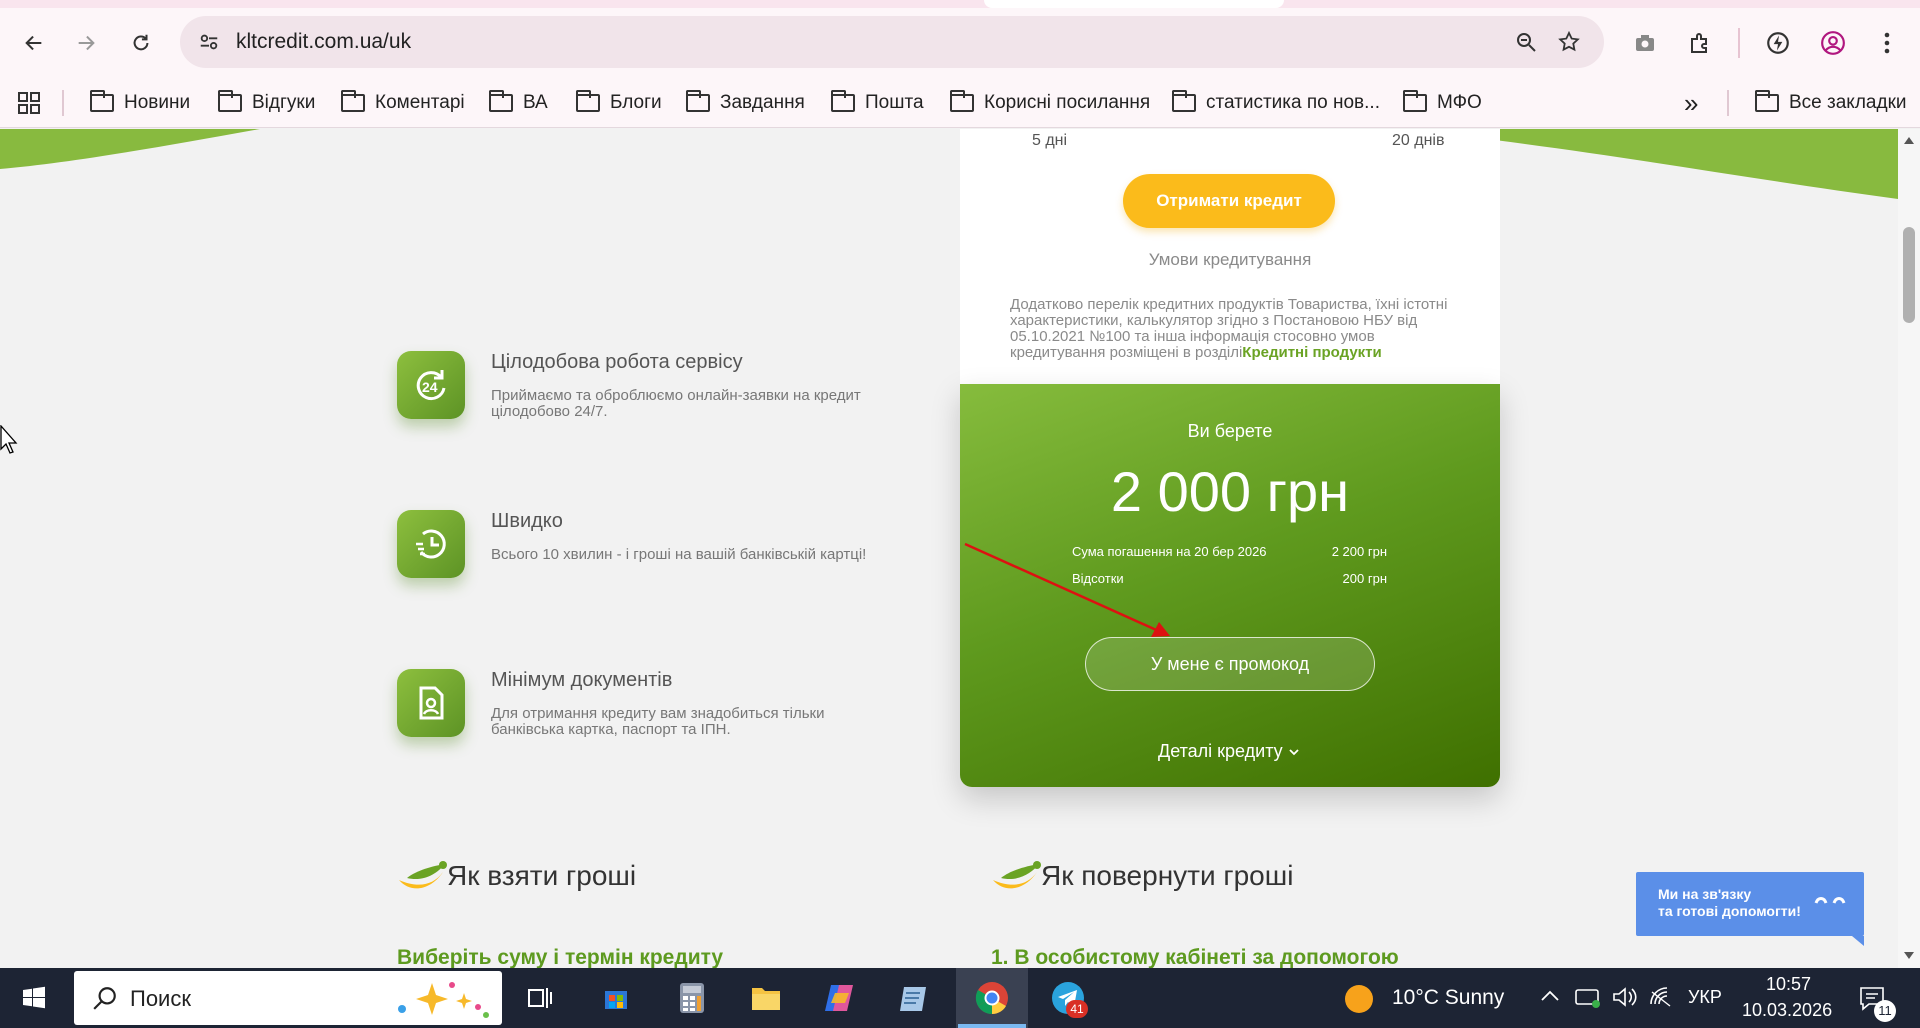 The height and width of the screenshot is (1028, 1920). What do you see at coordinates (1230, 260) in the screenshot?
I see `terms-link: Умови кредитування` at bounding box center [1230, 260].